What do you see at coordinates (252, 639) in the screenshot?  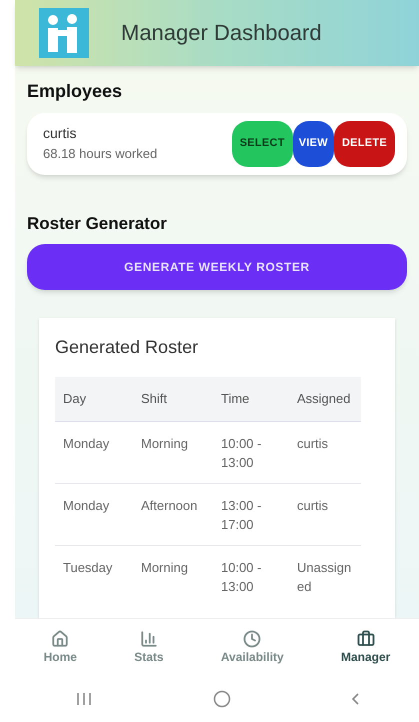 I see `availability-icon` at bounding box center [252, 639].